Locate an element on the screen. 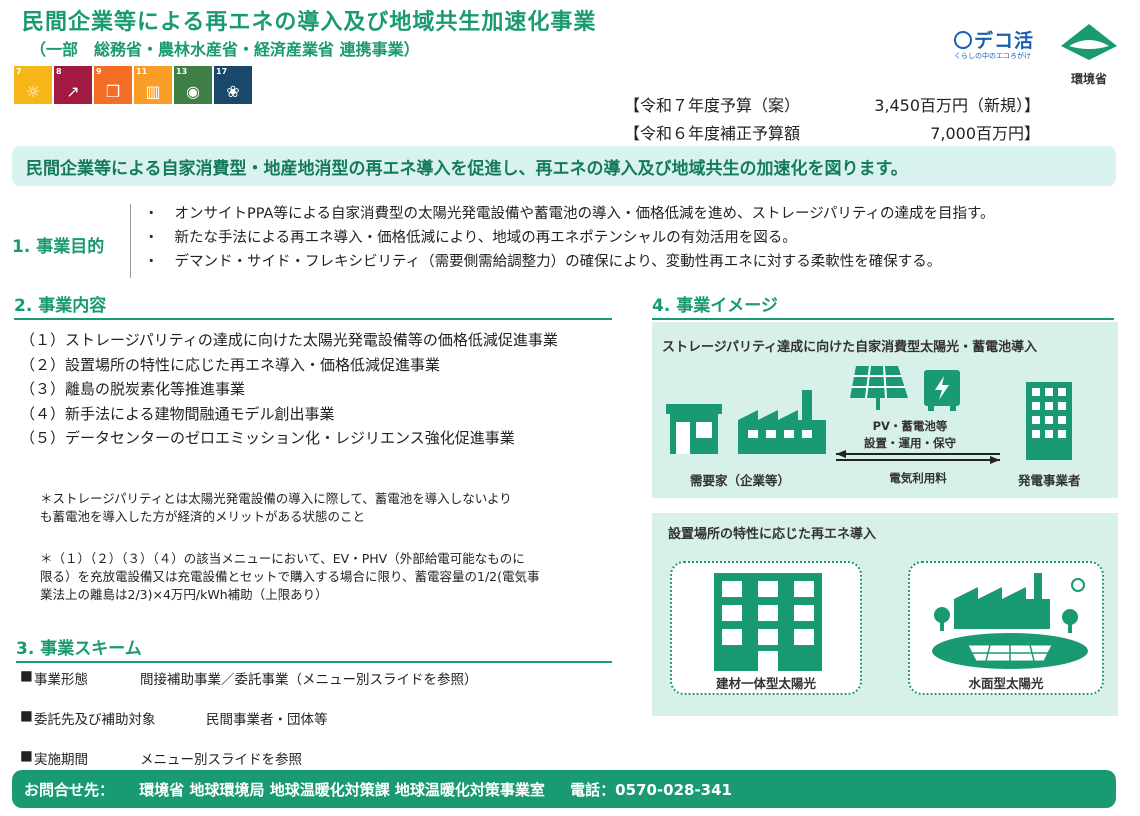 This screenshot has width=1140, height=816. battery-icon is located at coordinates (942, 390).